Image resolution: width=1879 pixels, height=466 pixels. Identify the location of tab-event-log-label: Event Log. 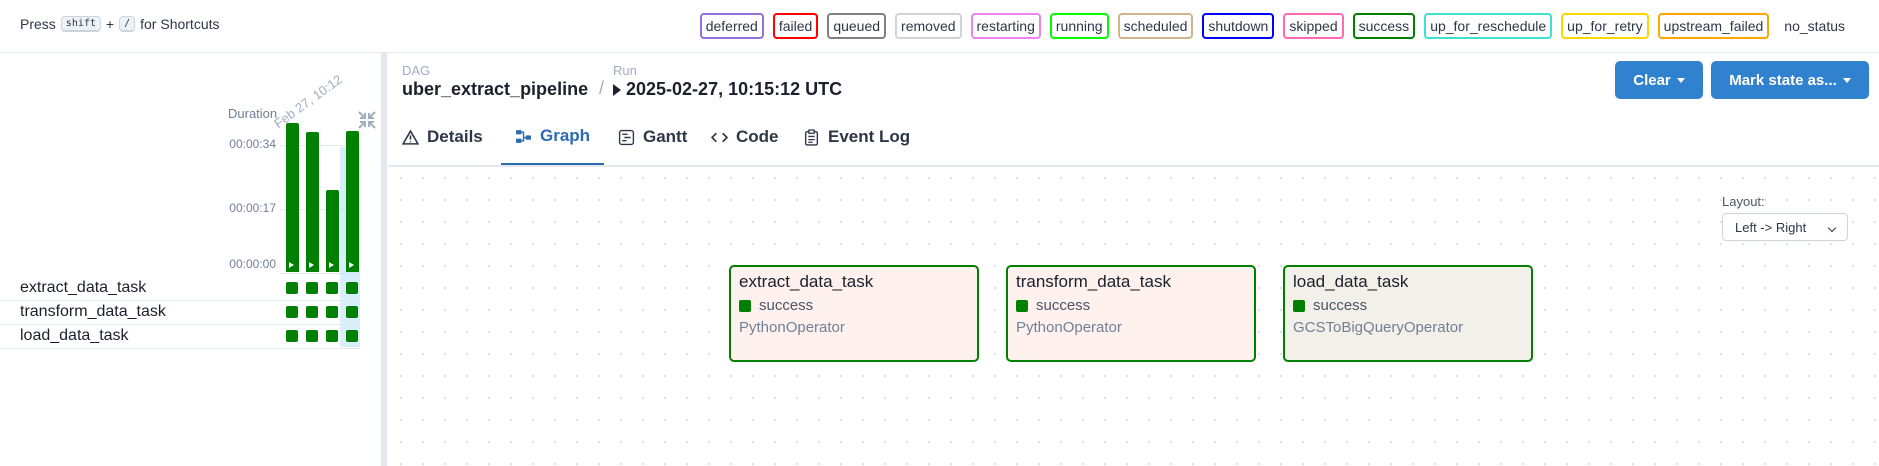
(869, 136).